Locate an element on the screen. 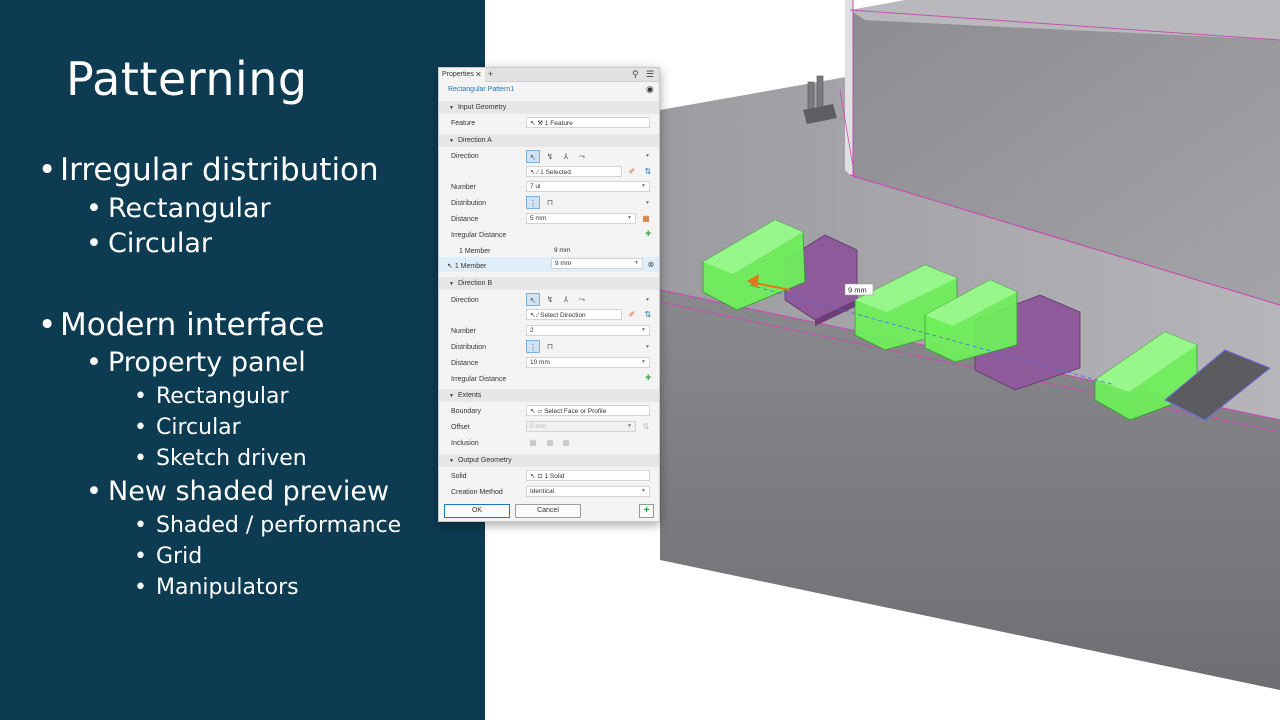 The image size is (1280, 720). number-a-input: 7 ul ▼ is located at coordinates (588, 186).